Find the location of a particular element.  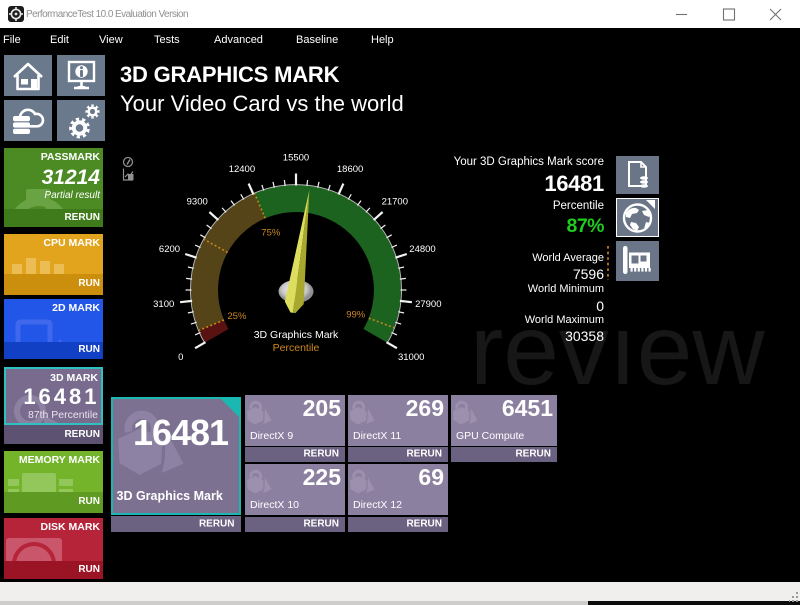

svg-text: 3D Graphics Mark is located at coordinates (296, 335).